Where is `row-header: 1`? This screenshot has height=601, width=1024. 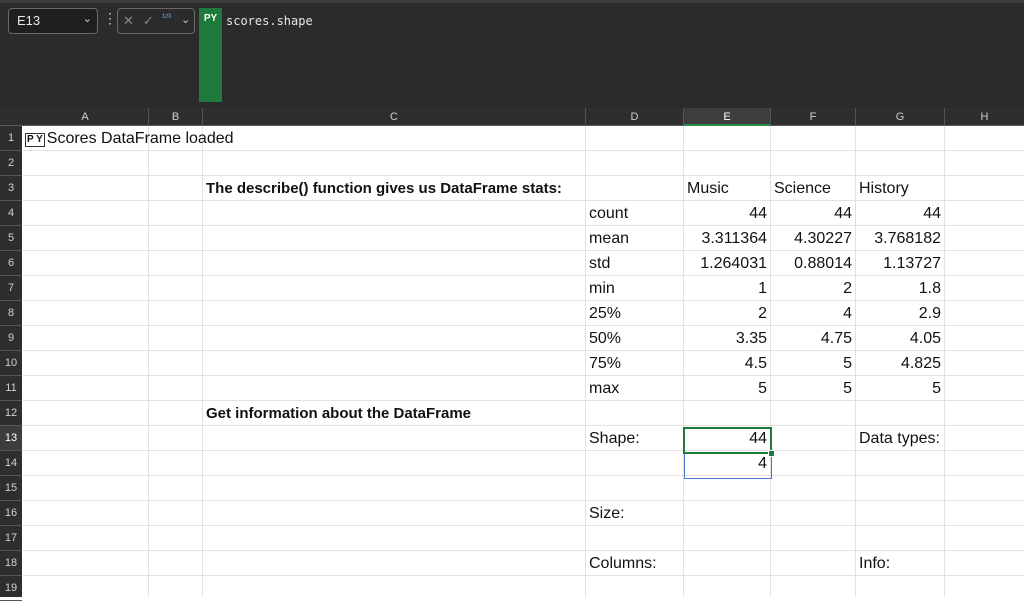 row-header: 1 is located at coordinates (11, 138).